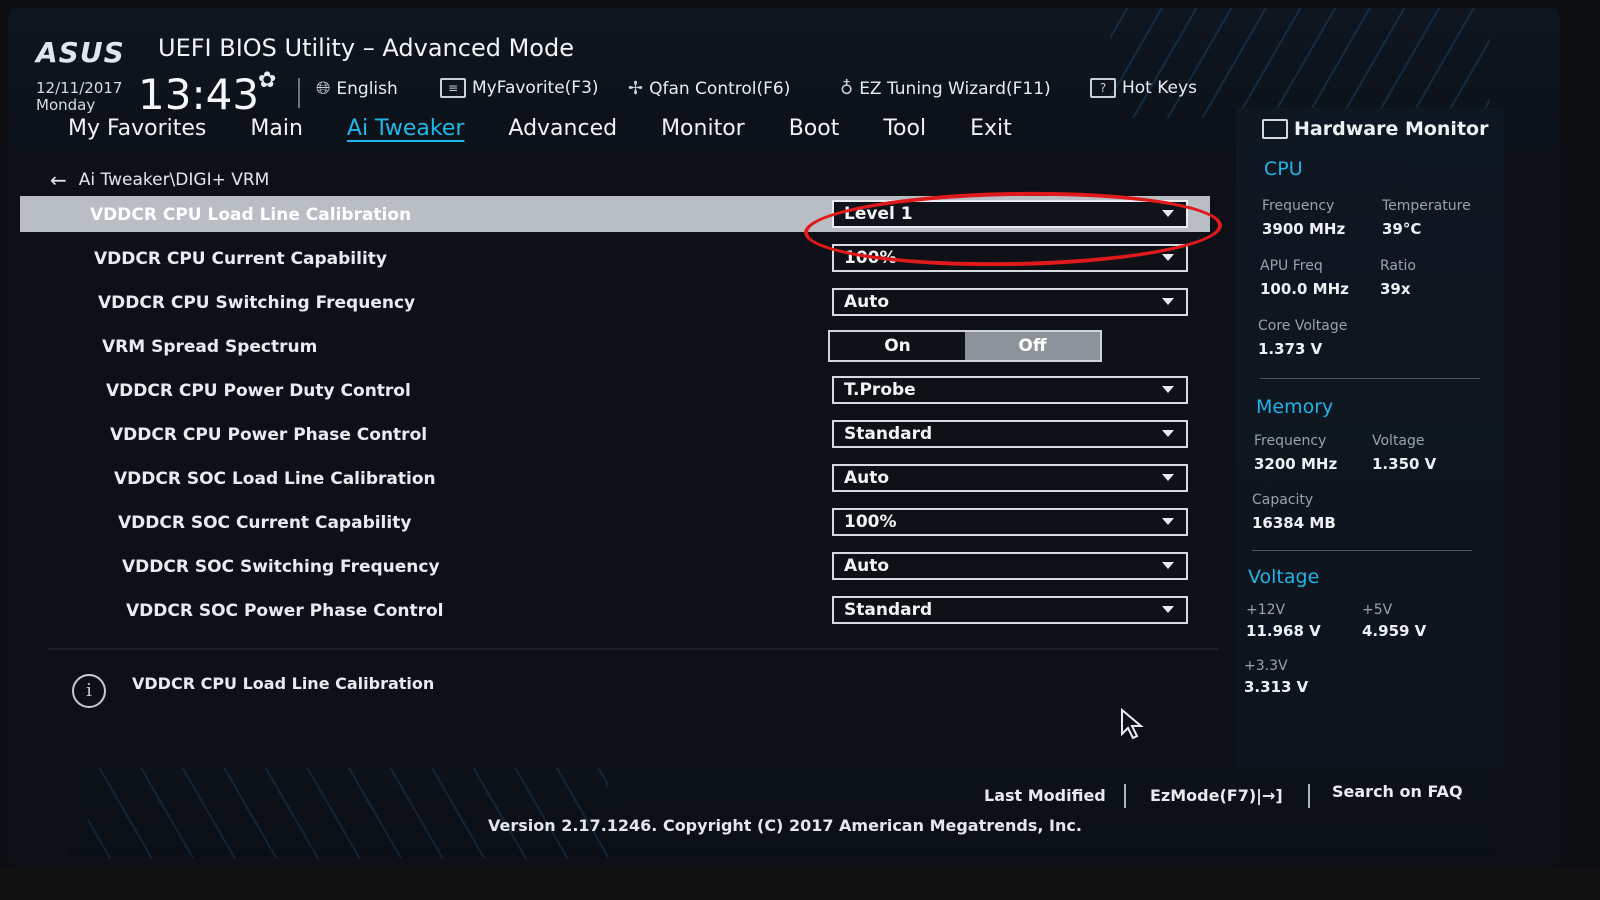 This screenshot has height=900, width=1600. What do you see at coordinates (615, 522) in the screenshot?
I see `setting-row-soc-current: VDDCR SOC Current Capability 100%` at bounding box center [615, 522].